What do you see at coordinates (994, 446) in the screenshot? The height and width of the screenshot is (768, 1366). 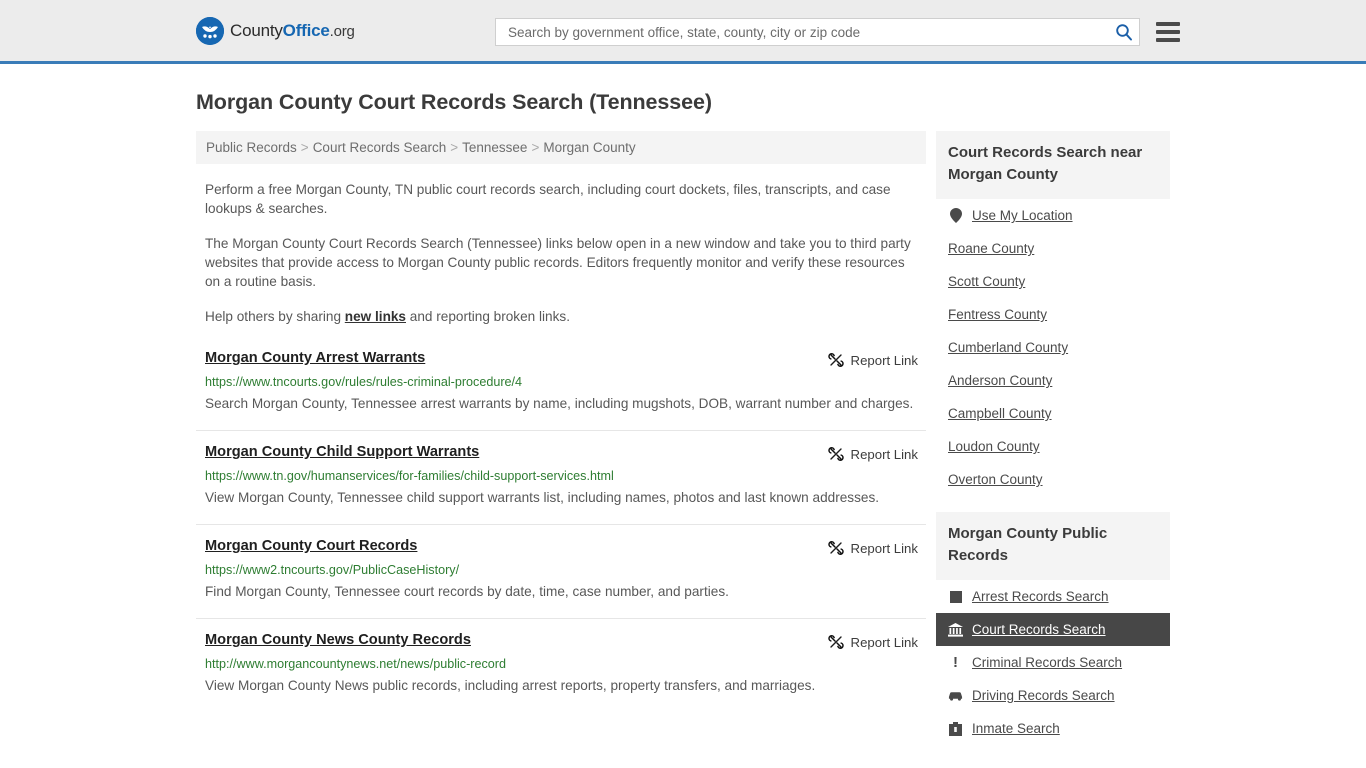 I see `sidebar-link-label: Loudon County` at bounding box center [994, 446].